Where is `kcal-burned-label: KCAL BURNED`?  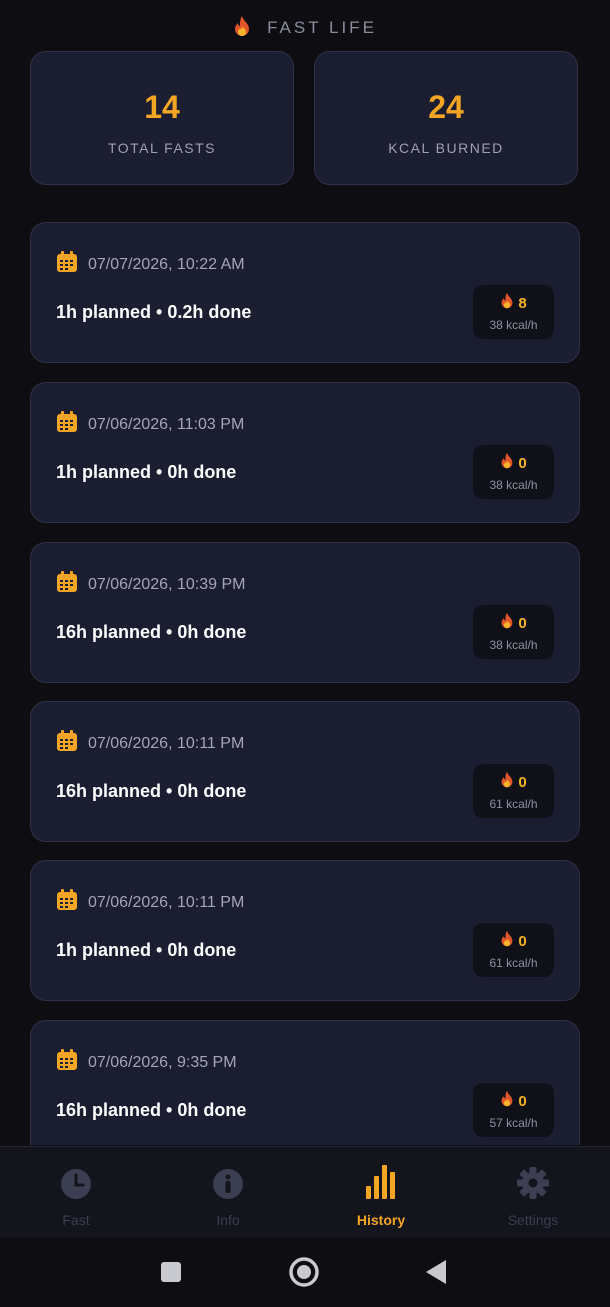 kcal-burned-label: KCAL BURNED is located at coordinates (446, 148).